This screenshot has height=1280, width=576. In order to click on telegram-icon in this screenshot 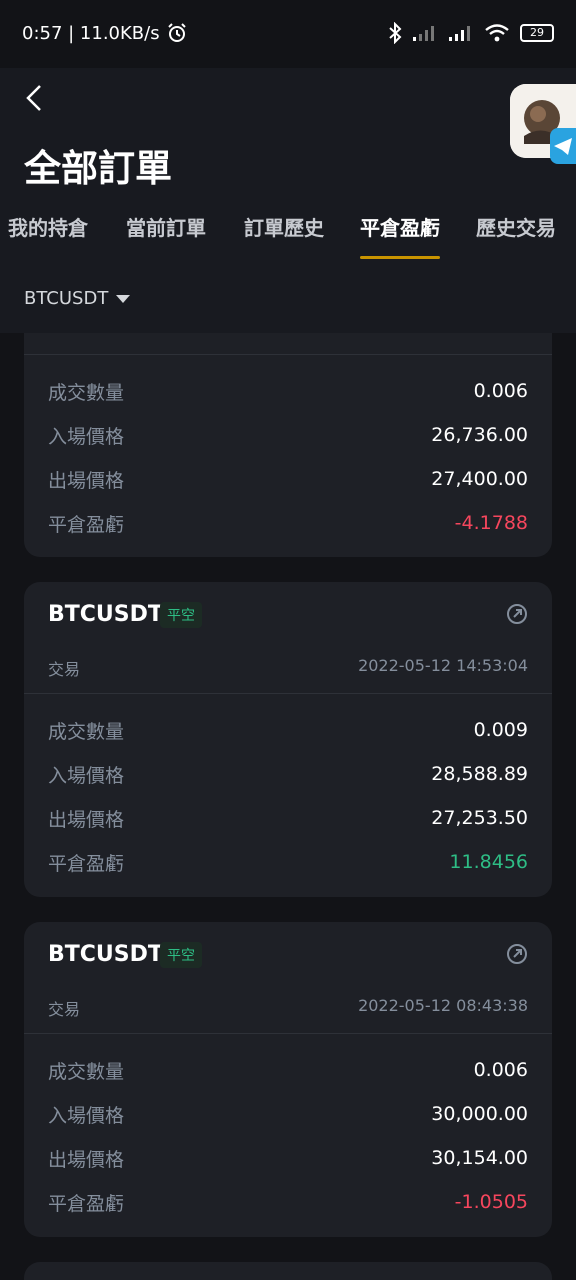, I will do `click(563, 146)`.